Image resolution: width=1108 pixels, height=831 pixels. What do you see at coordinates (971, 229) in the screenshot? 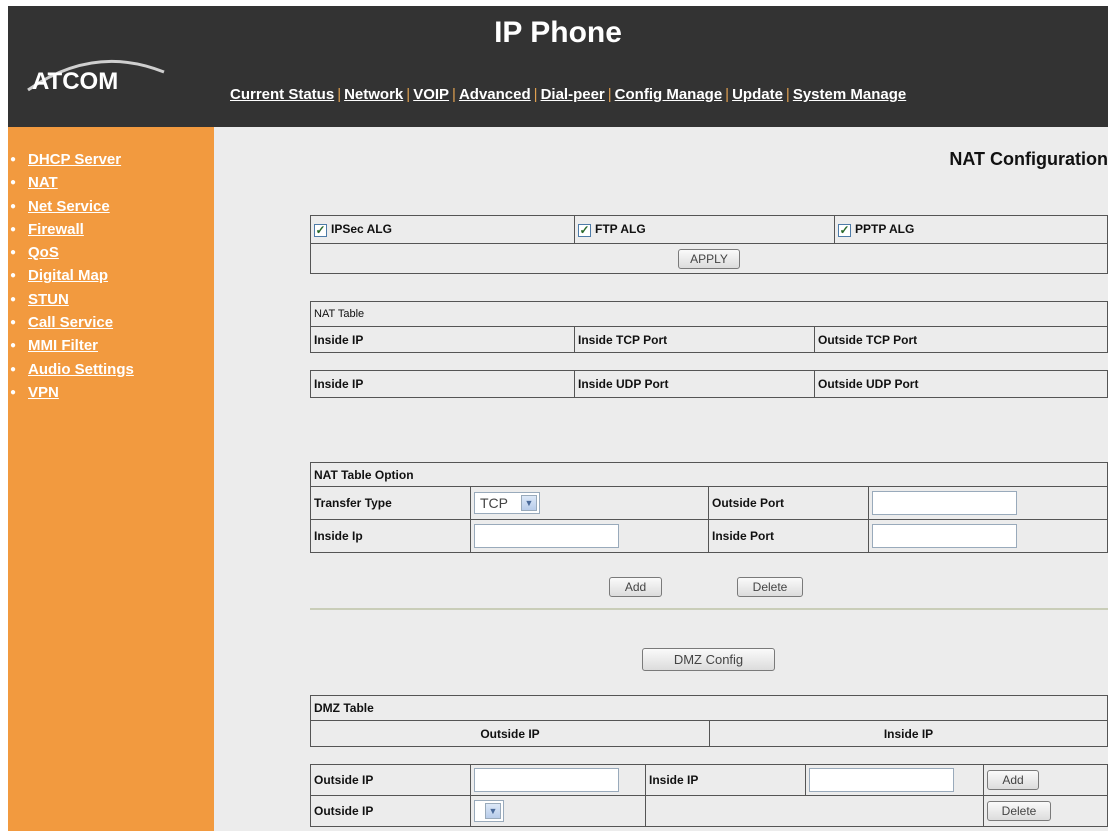
I see `alg-pptp-cell: ✓ PPTP ALG` at bounding box center [971, 229].